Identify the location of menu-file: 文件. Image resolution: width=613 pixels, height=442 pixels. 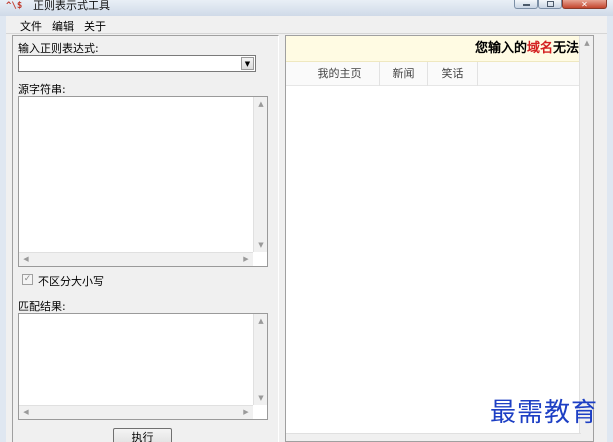
(31, 26).